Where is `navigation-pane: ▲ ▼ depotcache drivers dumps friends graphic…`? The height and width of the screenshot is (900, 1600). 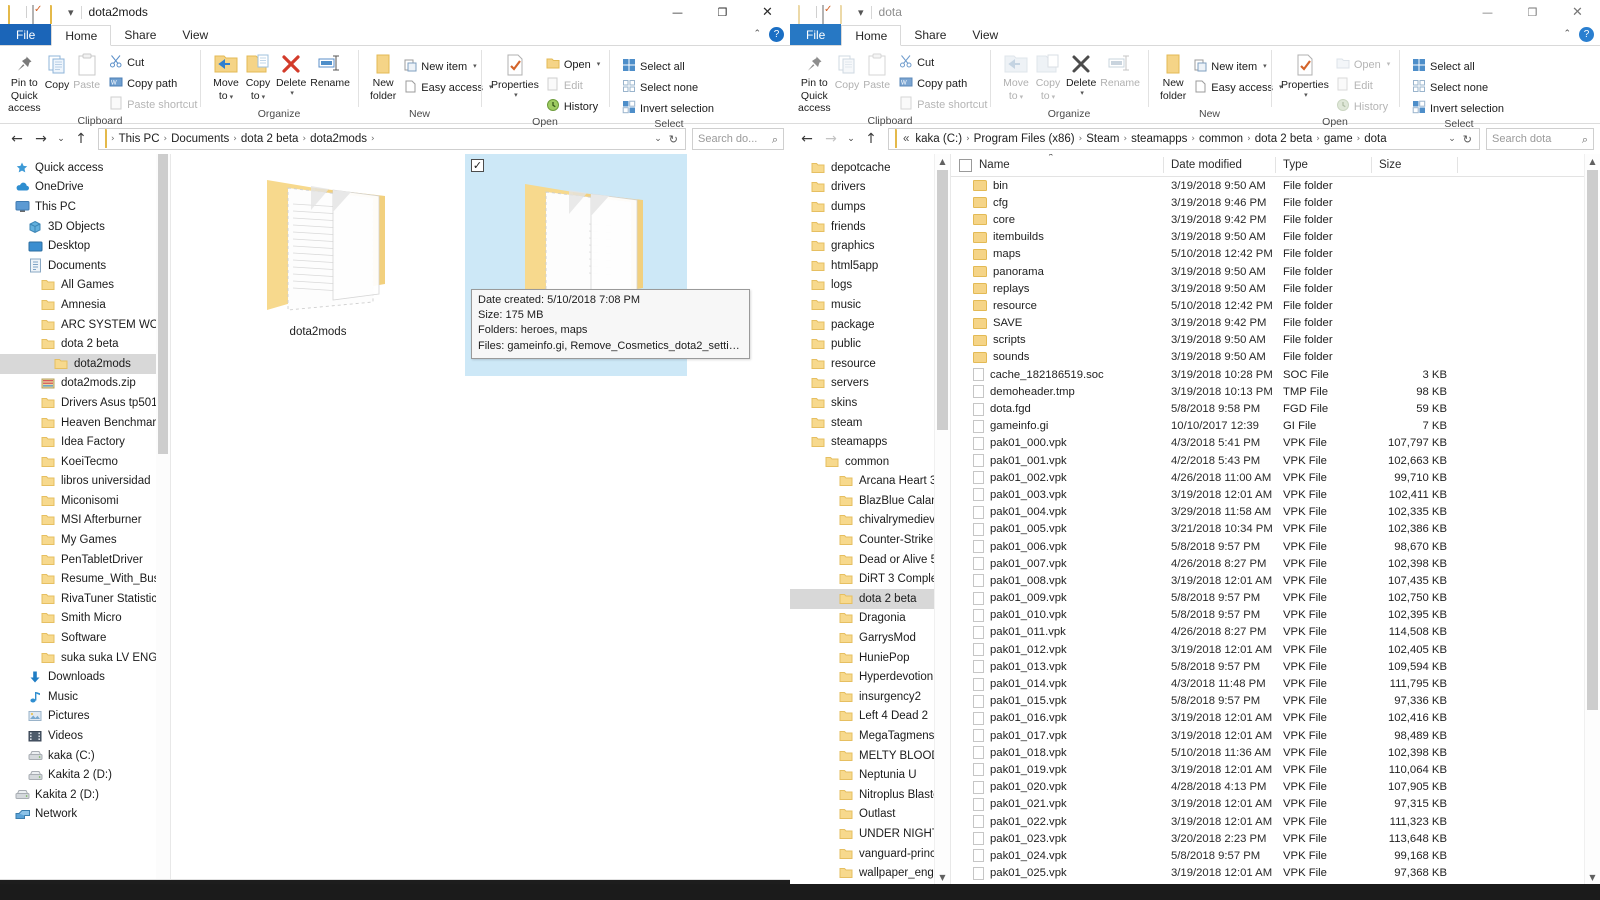 navigation-pane: ▲ ▼ depotcache drivers dumps friends graphic… is located at coordinates (870, 519).